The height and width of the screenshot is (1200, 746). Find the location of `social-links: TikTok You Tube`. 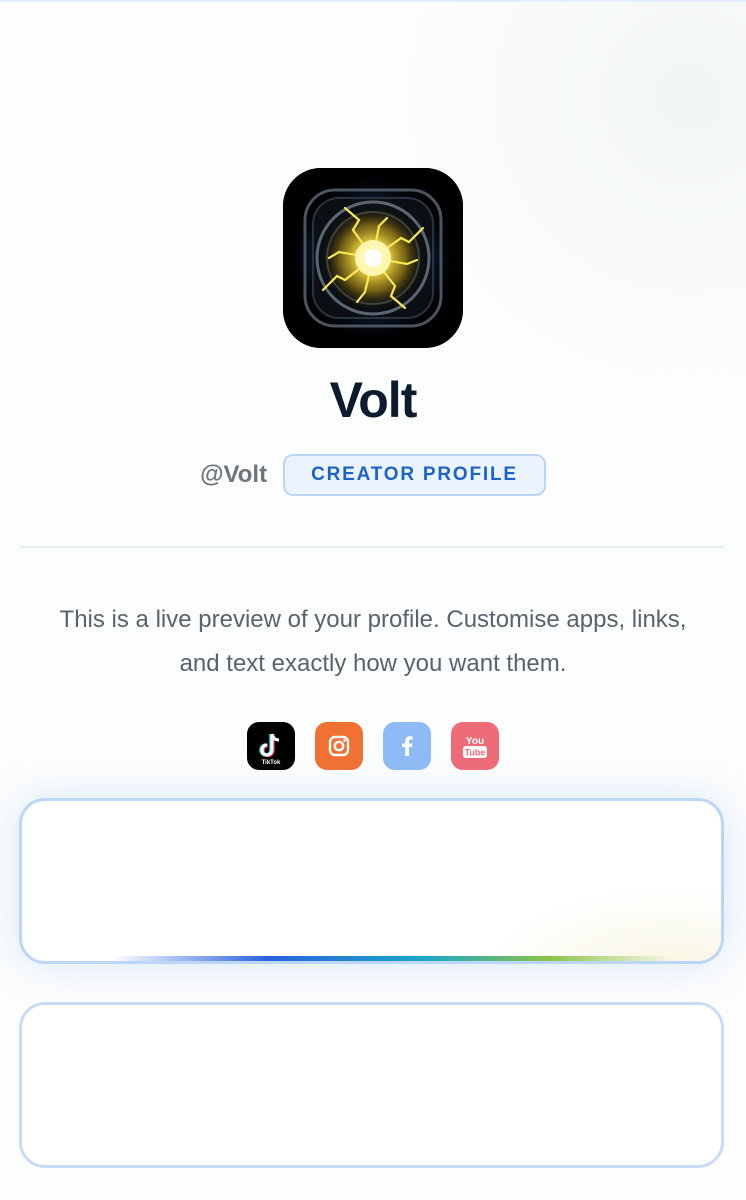

social-links: TikTok You Tube is located at coordinates (373, 746).